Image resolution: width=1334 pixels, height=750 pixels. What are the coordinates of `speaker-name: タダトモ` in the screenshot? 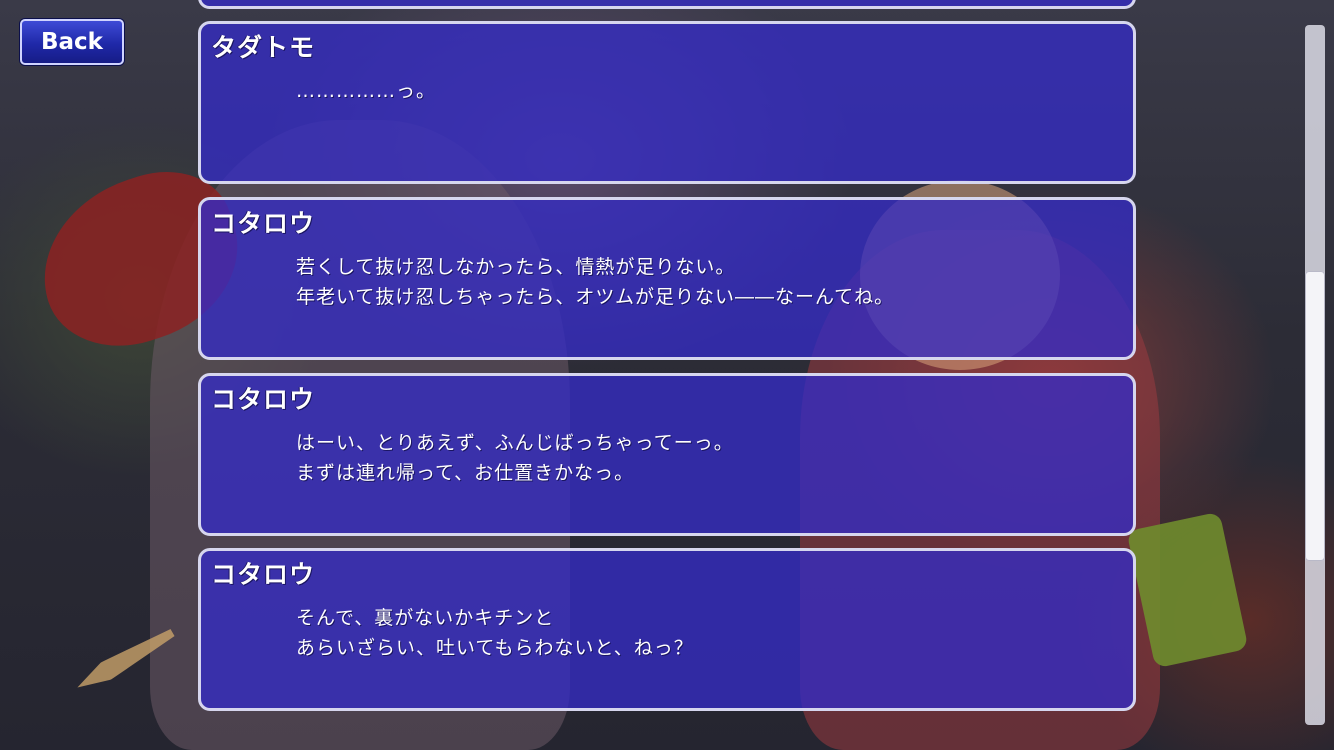 It's located at (263, 47).